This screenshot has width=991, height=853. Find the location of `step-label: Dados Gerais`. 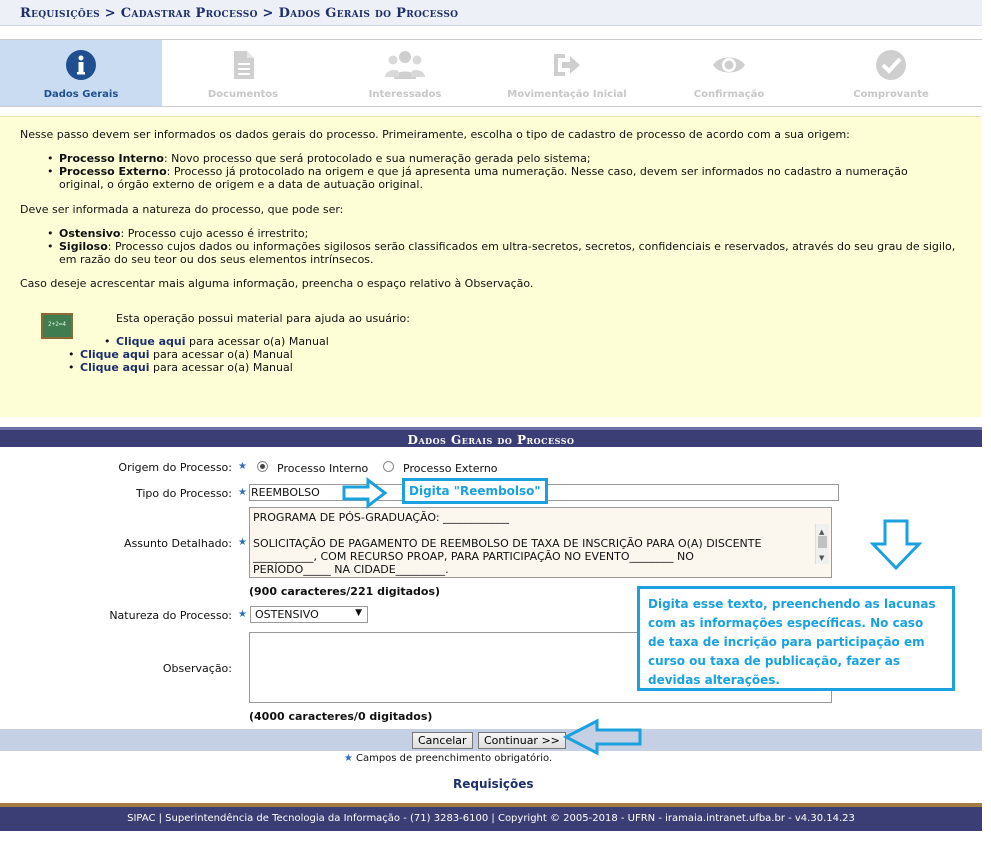

step-label: Dados Gerais is located at coordinates (81, 94).